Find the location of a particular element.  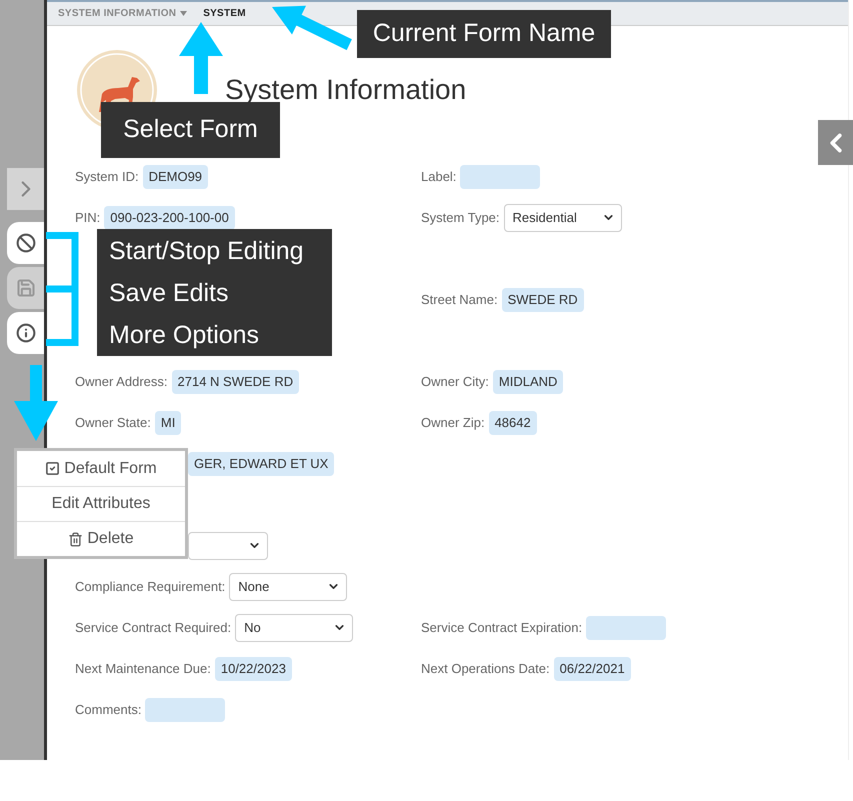

caret-icon is located at coordinates (184, 13).